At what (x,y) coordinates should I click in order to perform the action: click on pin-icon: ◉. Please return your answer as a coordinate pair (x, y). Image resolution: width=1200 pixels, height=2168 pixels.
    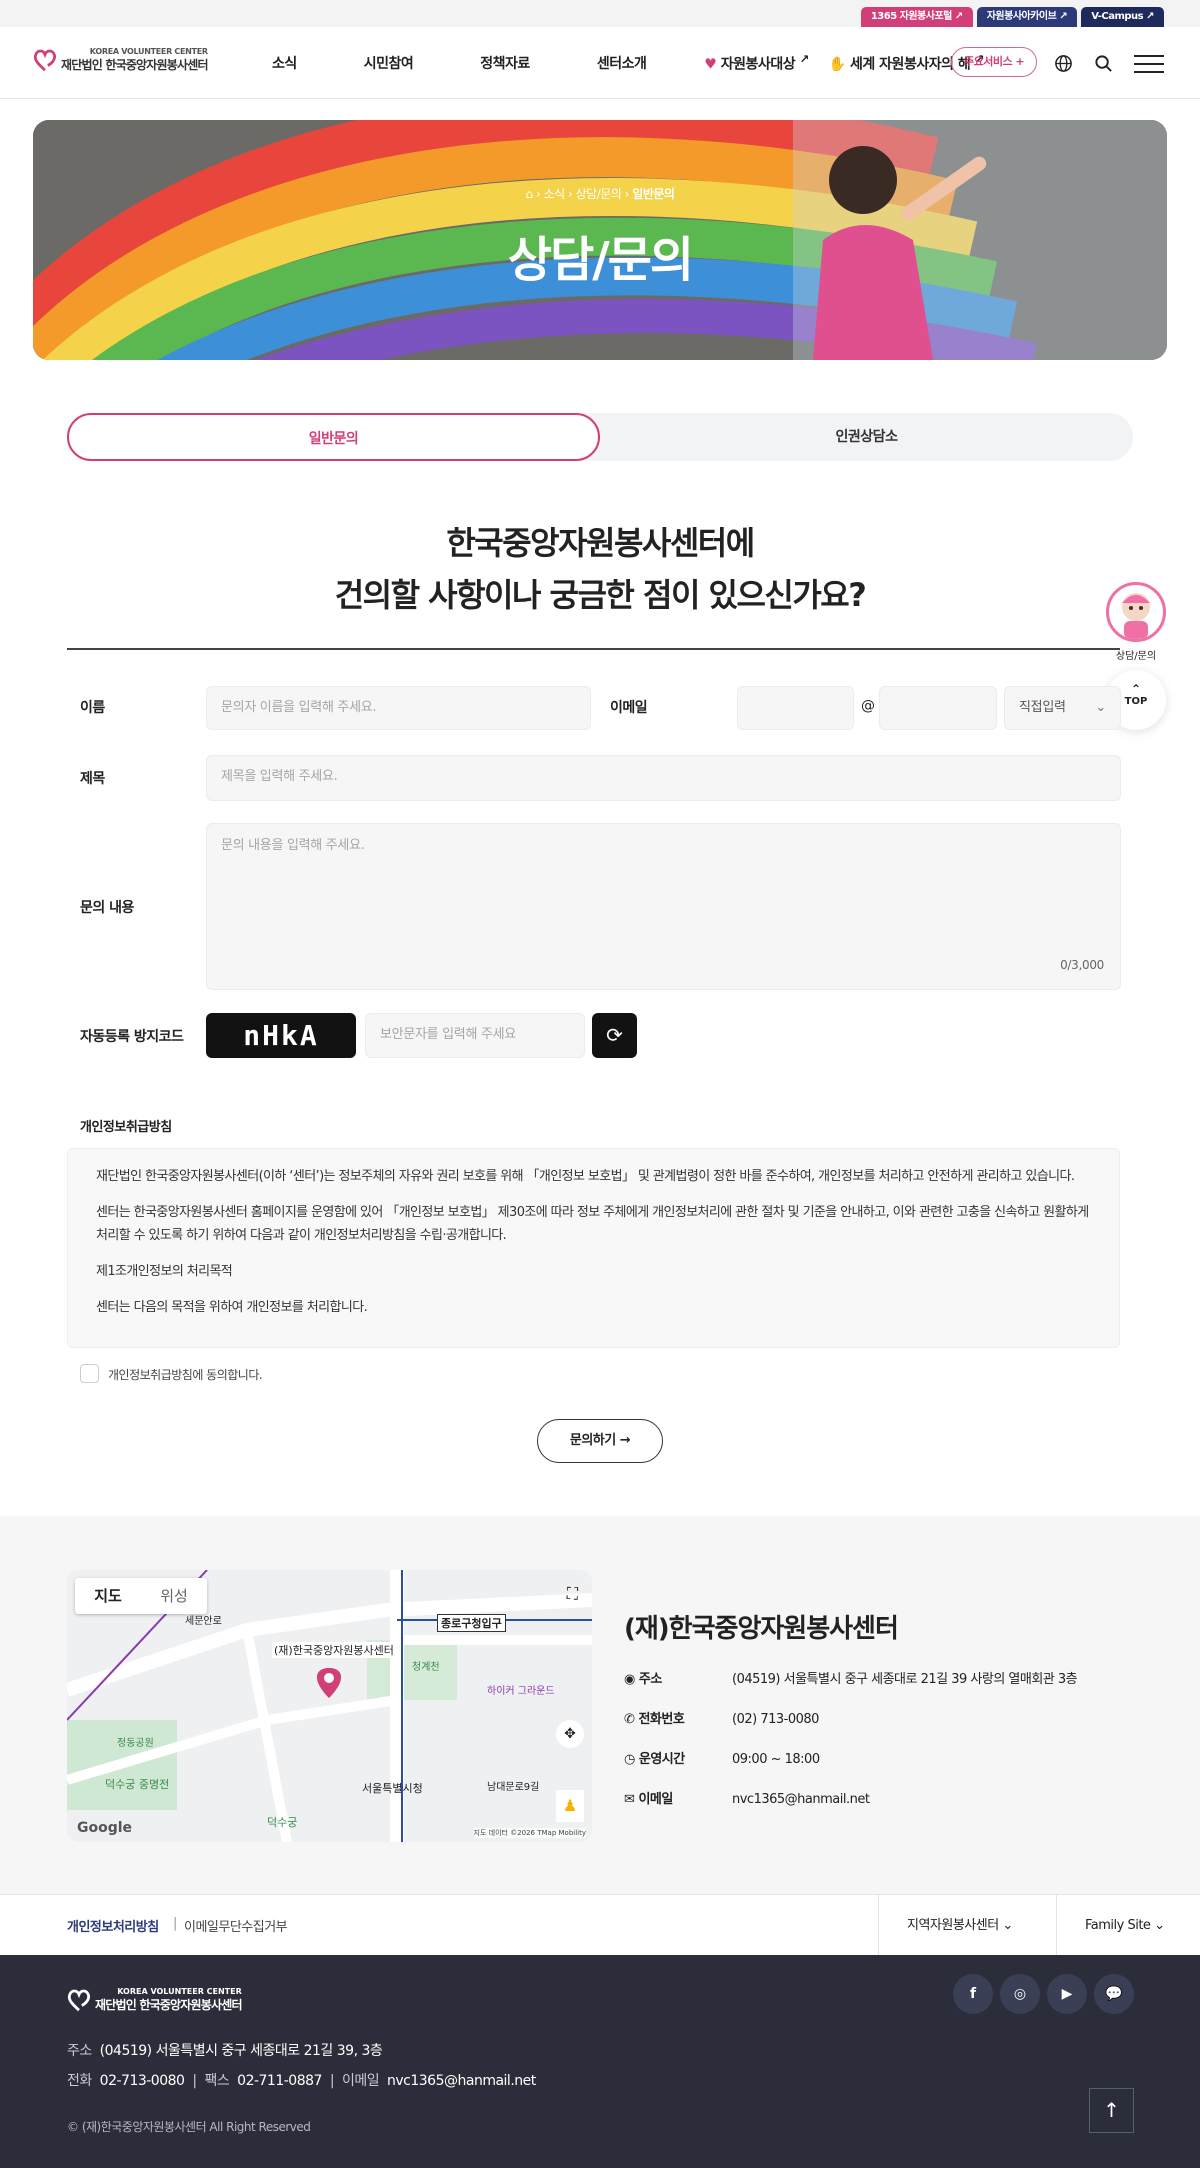
    Looking at the image, I should click on (629, 1679).